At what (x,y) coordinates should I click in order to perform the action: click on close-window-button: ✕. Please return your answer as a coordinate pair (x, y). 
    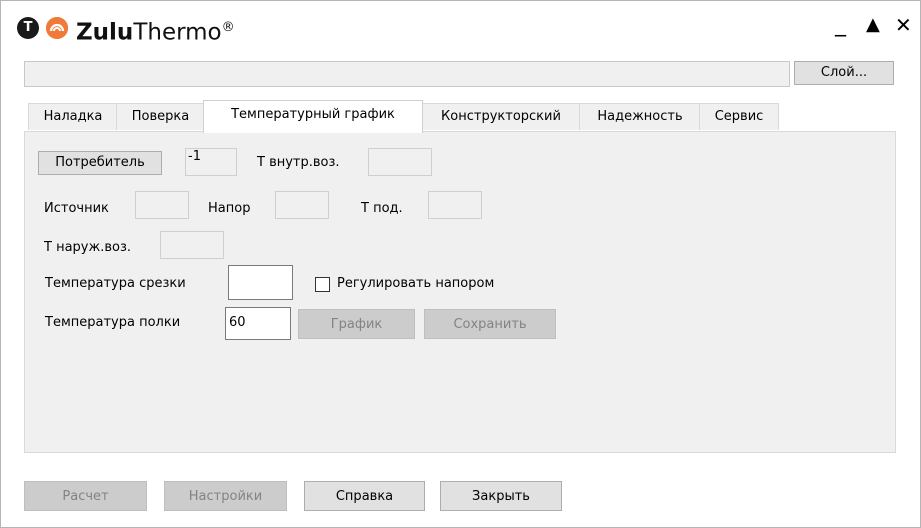
    Looking at the image, I should click on (903, 25).